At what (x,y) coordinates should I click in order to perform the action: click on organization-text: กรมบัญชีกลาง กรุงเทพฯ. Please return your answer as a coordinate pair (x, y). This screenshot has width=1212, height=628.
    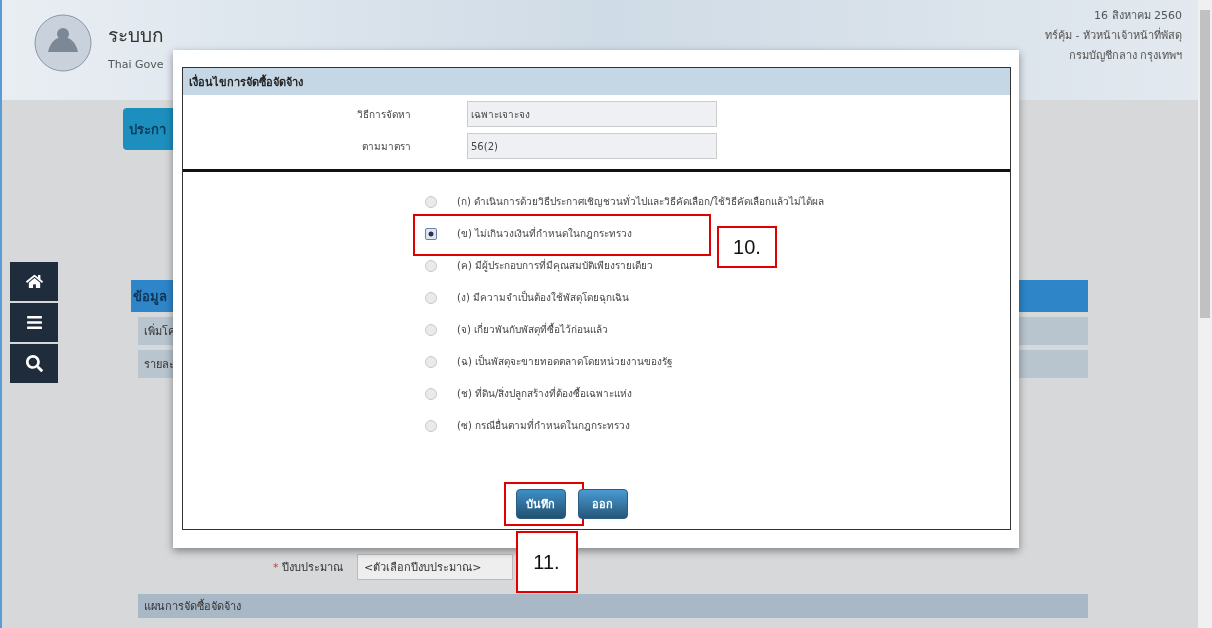
    Looking at the image, I should click on (1125, 56).